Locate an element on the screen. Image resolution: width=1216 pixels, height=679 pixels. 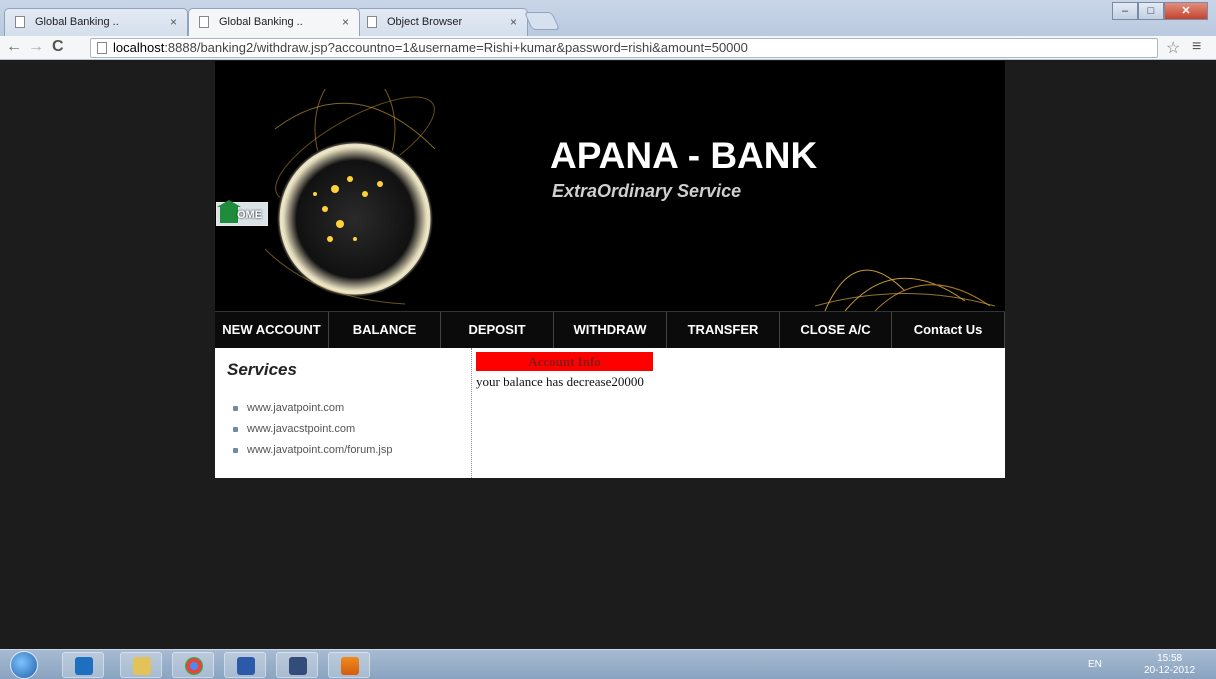
nav-withdraw: WITHDRAW is located at coordinates (610, 330).